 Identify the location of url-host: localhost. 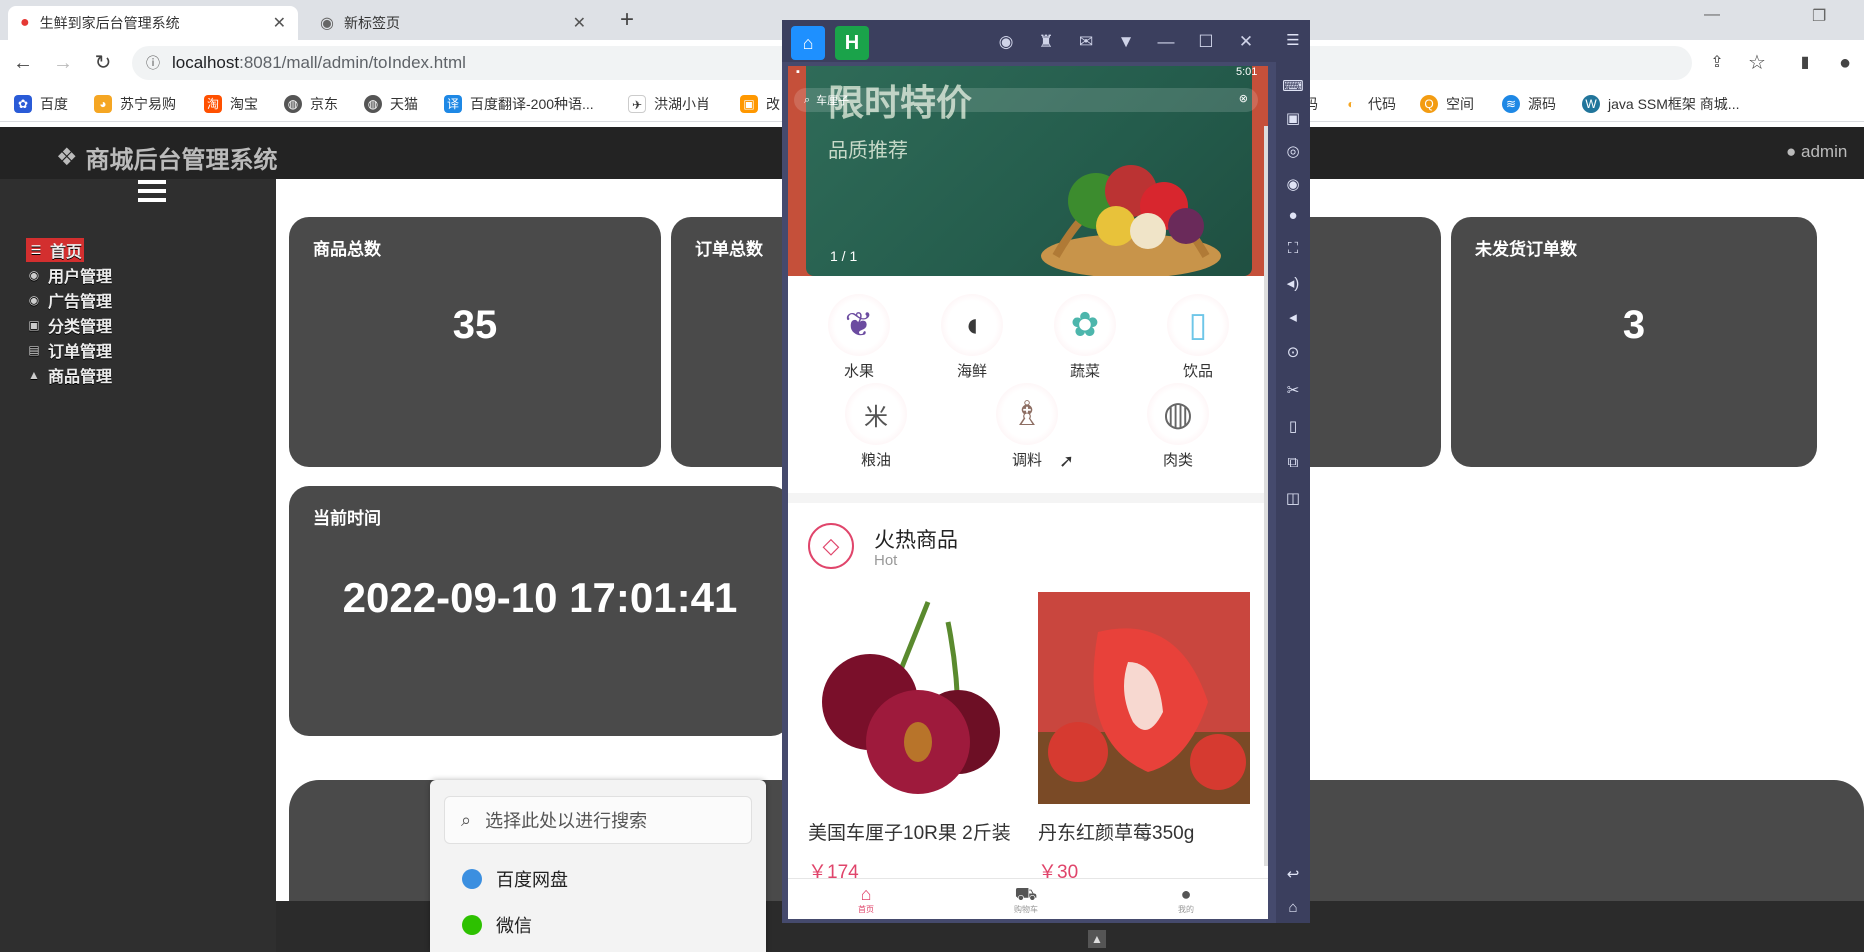
(206, 62).